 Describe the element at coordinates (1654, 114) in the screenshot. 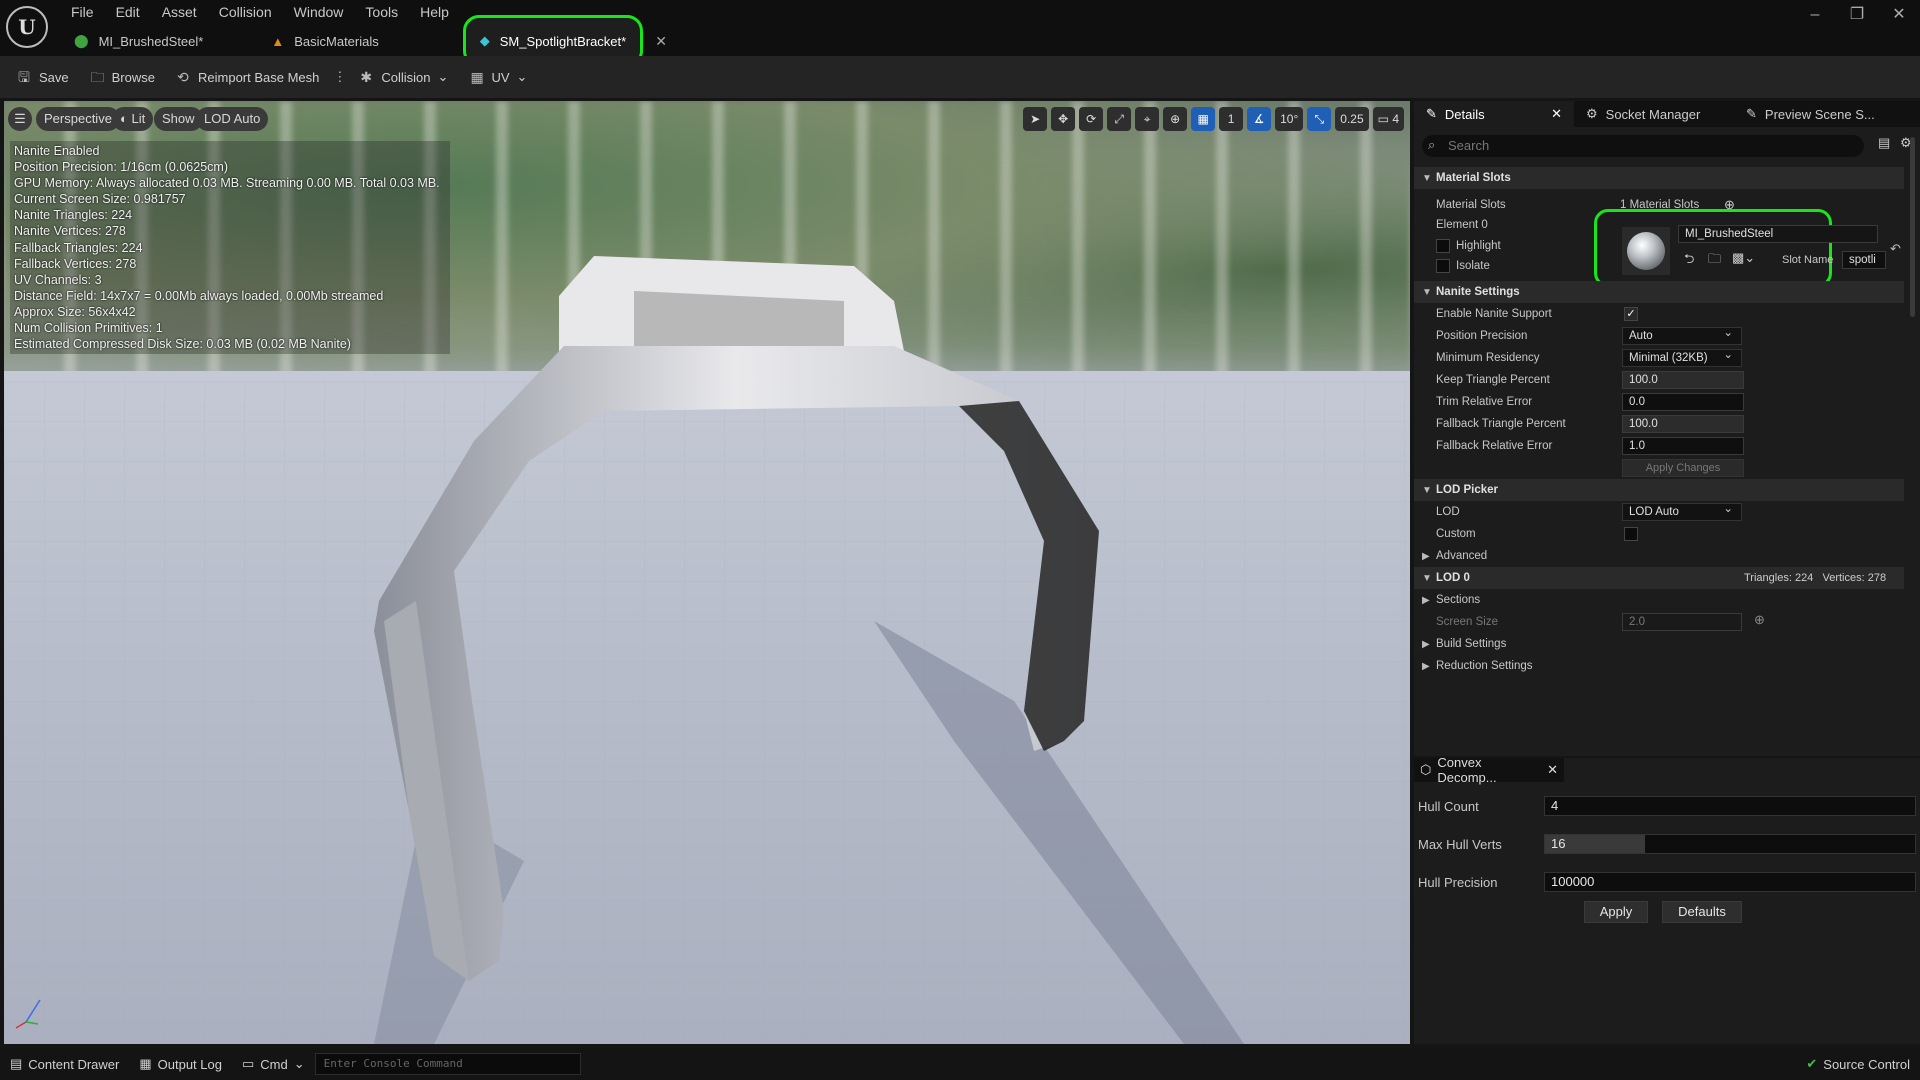

I see `tab-socket-manager: ⚙ Socket Manager` at that location.